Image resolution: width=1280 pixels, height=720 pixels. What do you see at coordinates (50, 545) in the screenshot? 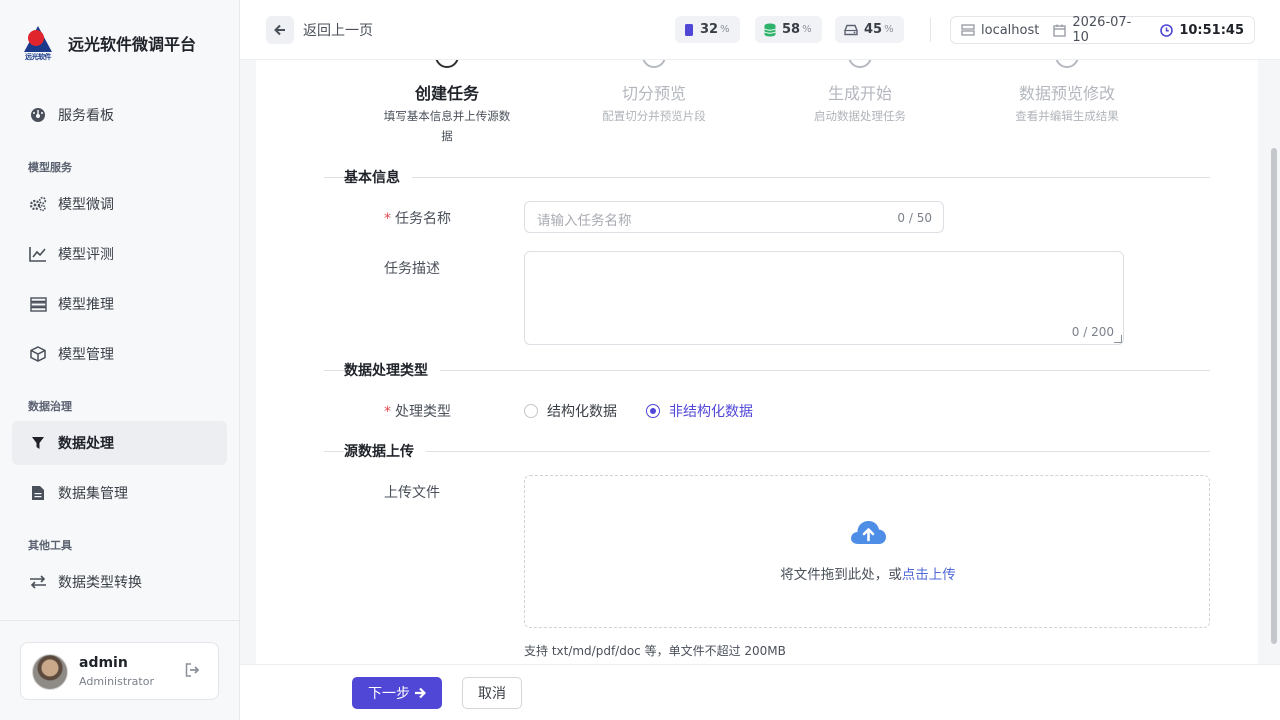
I see `nav-group-tools: 其他工具` at bounding box center [50, 545].